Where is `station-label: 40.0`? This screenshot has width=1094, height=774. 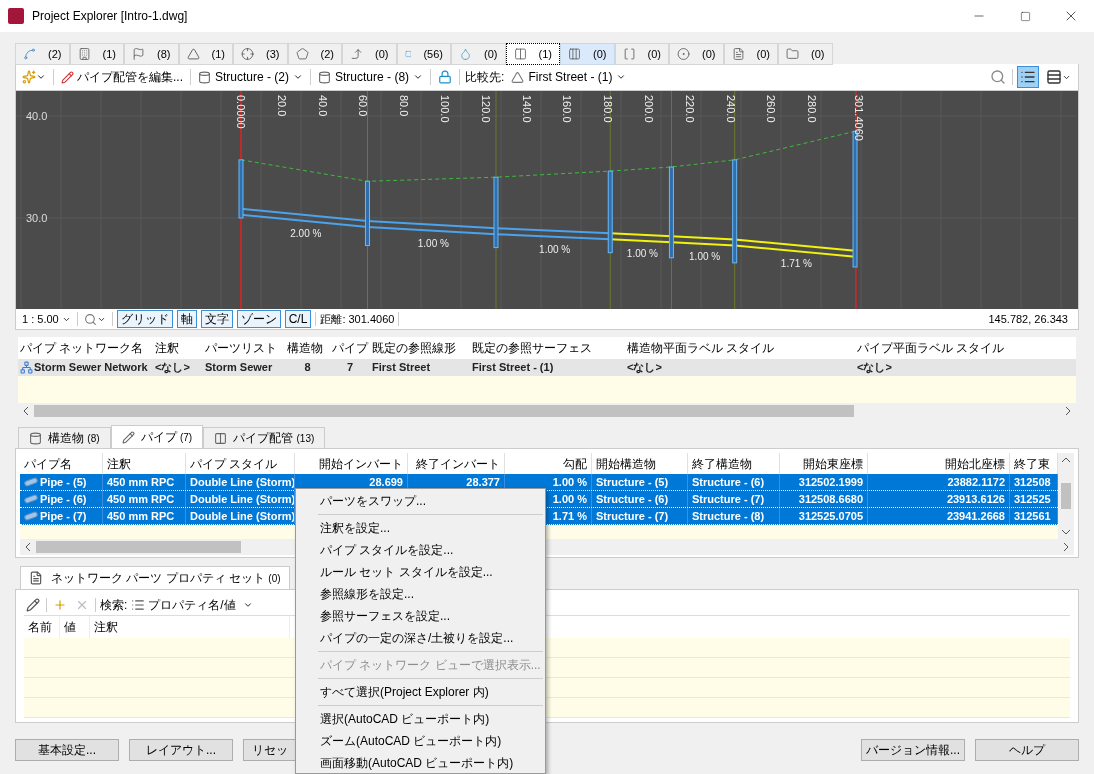
station-label: 40.0 is located at coordinates (322, 106).